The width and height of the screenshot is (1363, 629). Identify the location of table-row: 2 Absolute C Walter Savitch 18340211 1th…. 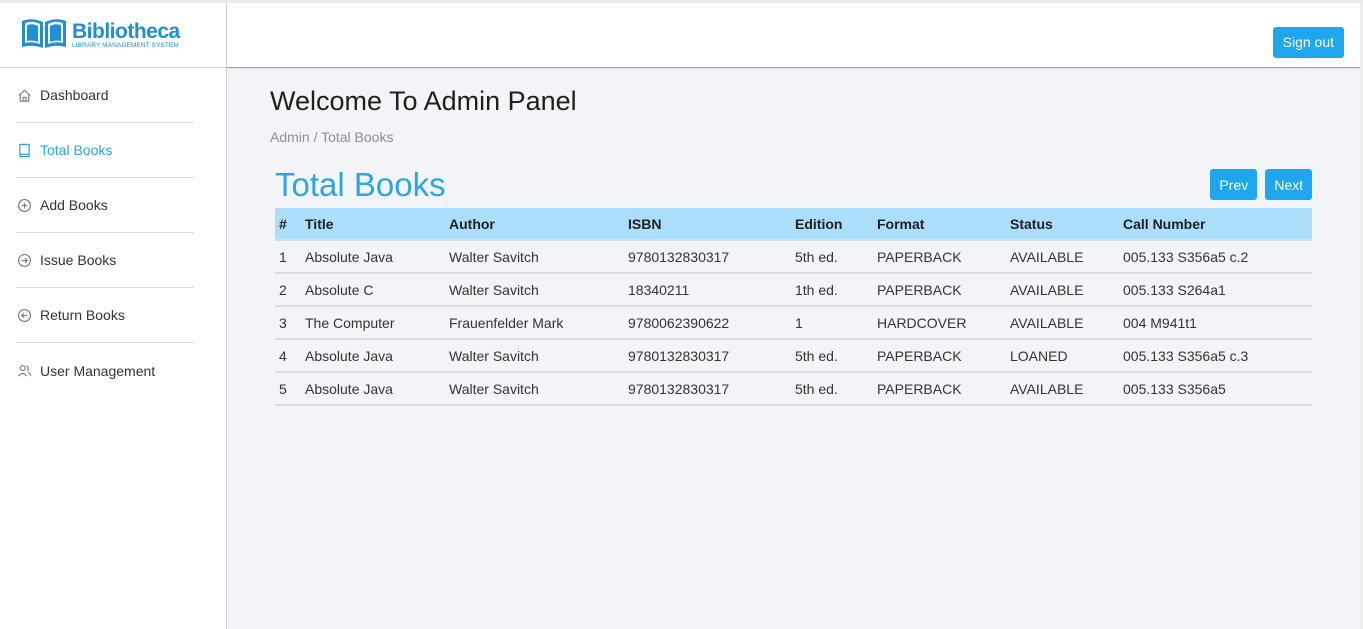
(793, 290).